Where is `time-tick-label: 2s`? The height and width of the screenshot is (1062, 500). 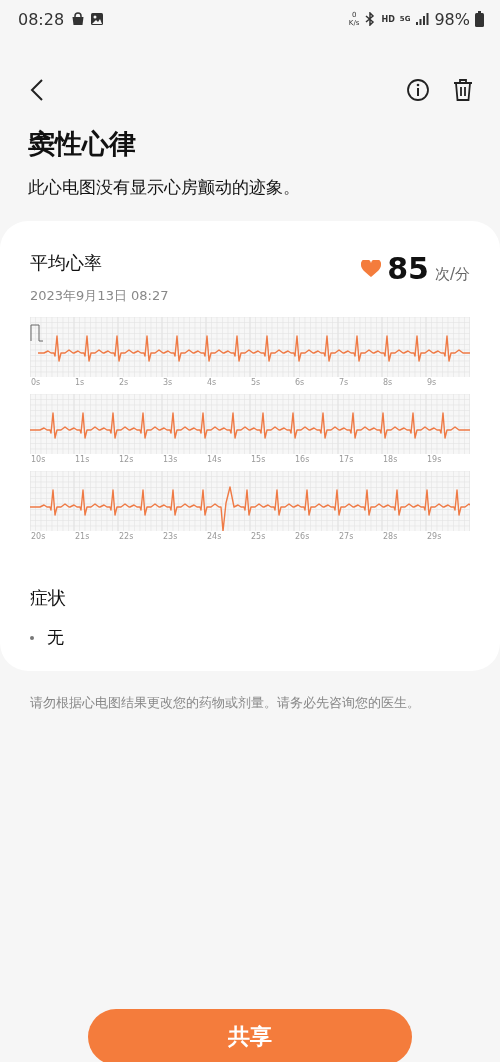 time-tick-label: 2s is located at coordinates (124, 382).